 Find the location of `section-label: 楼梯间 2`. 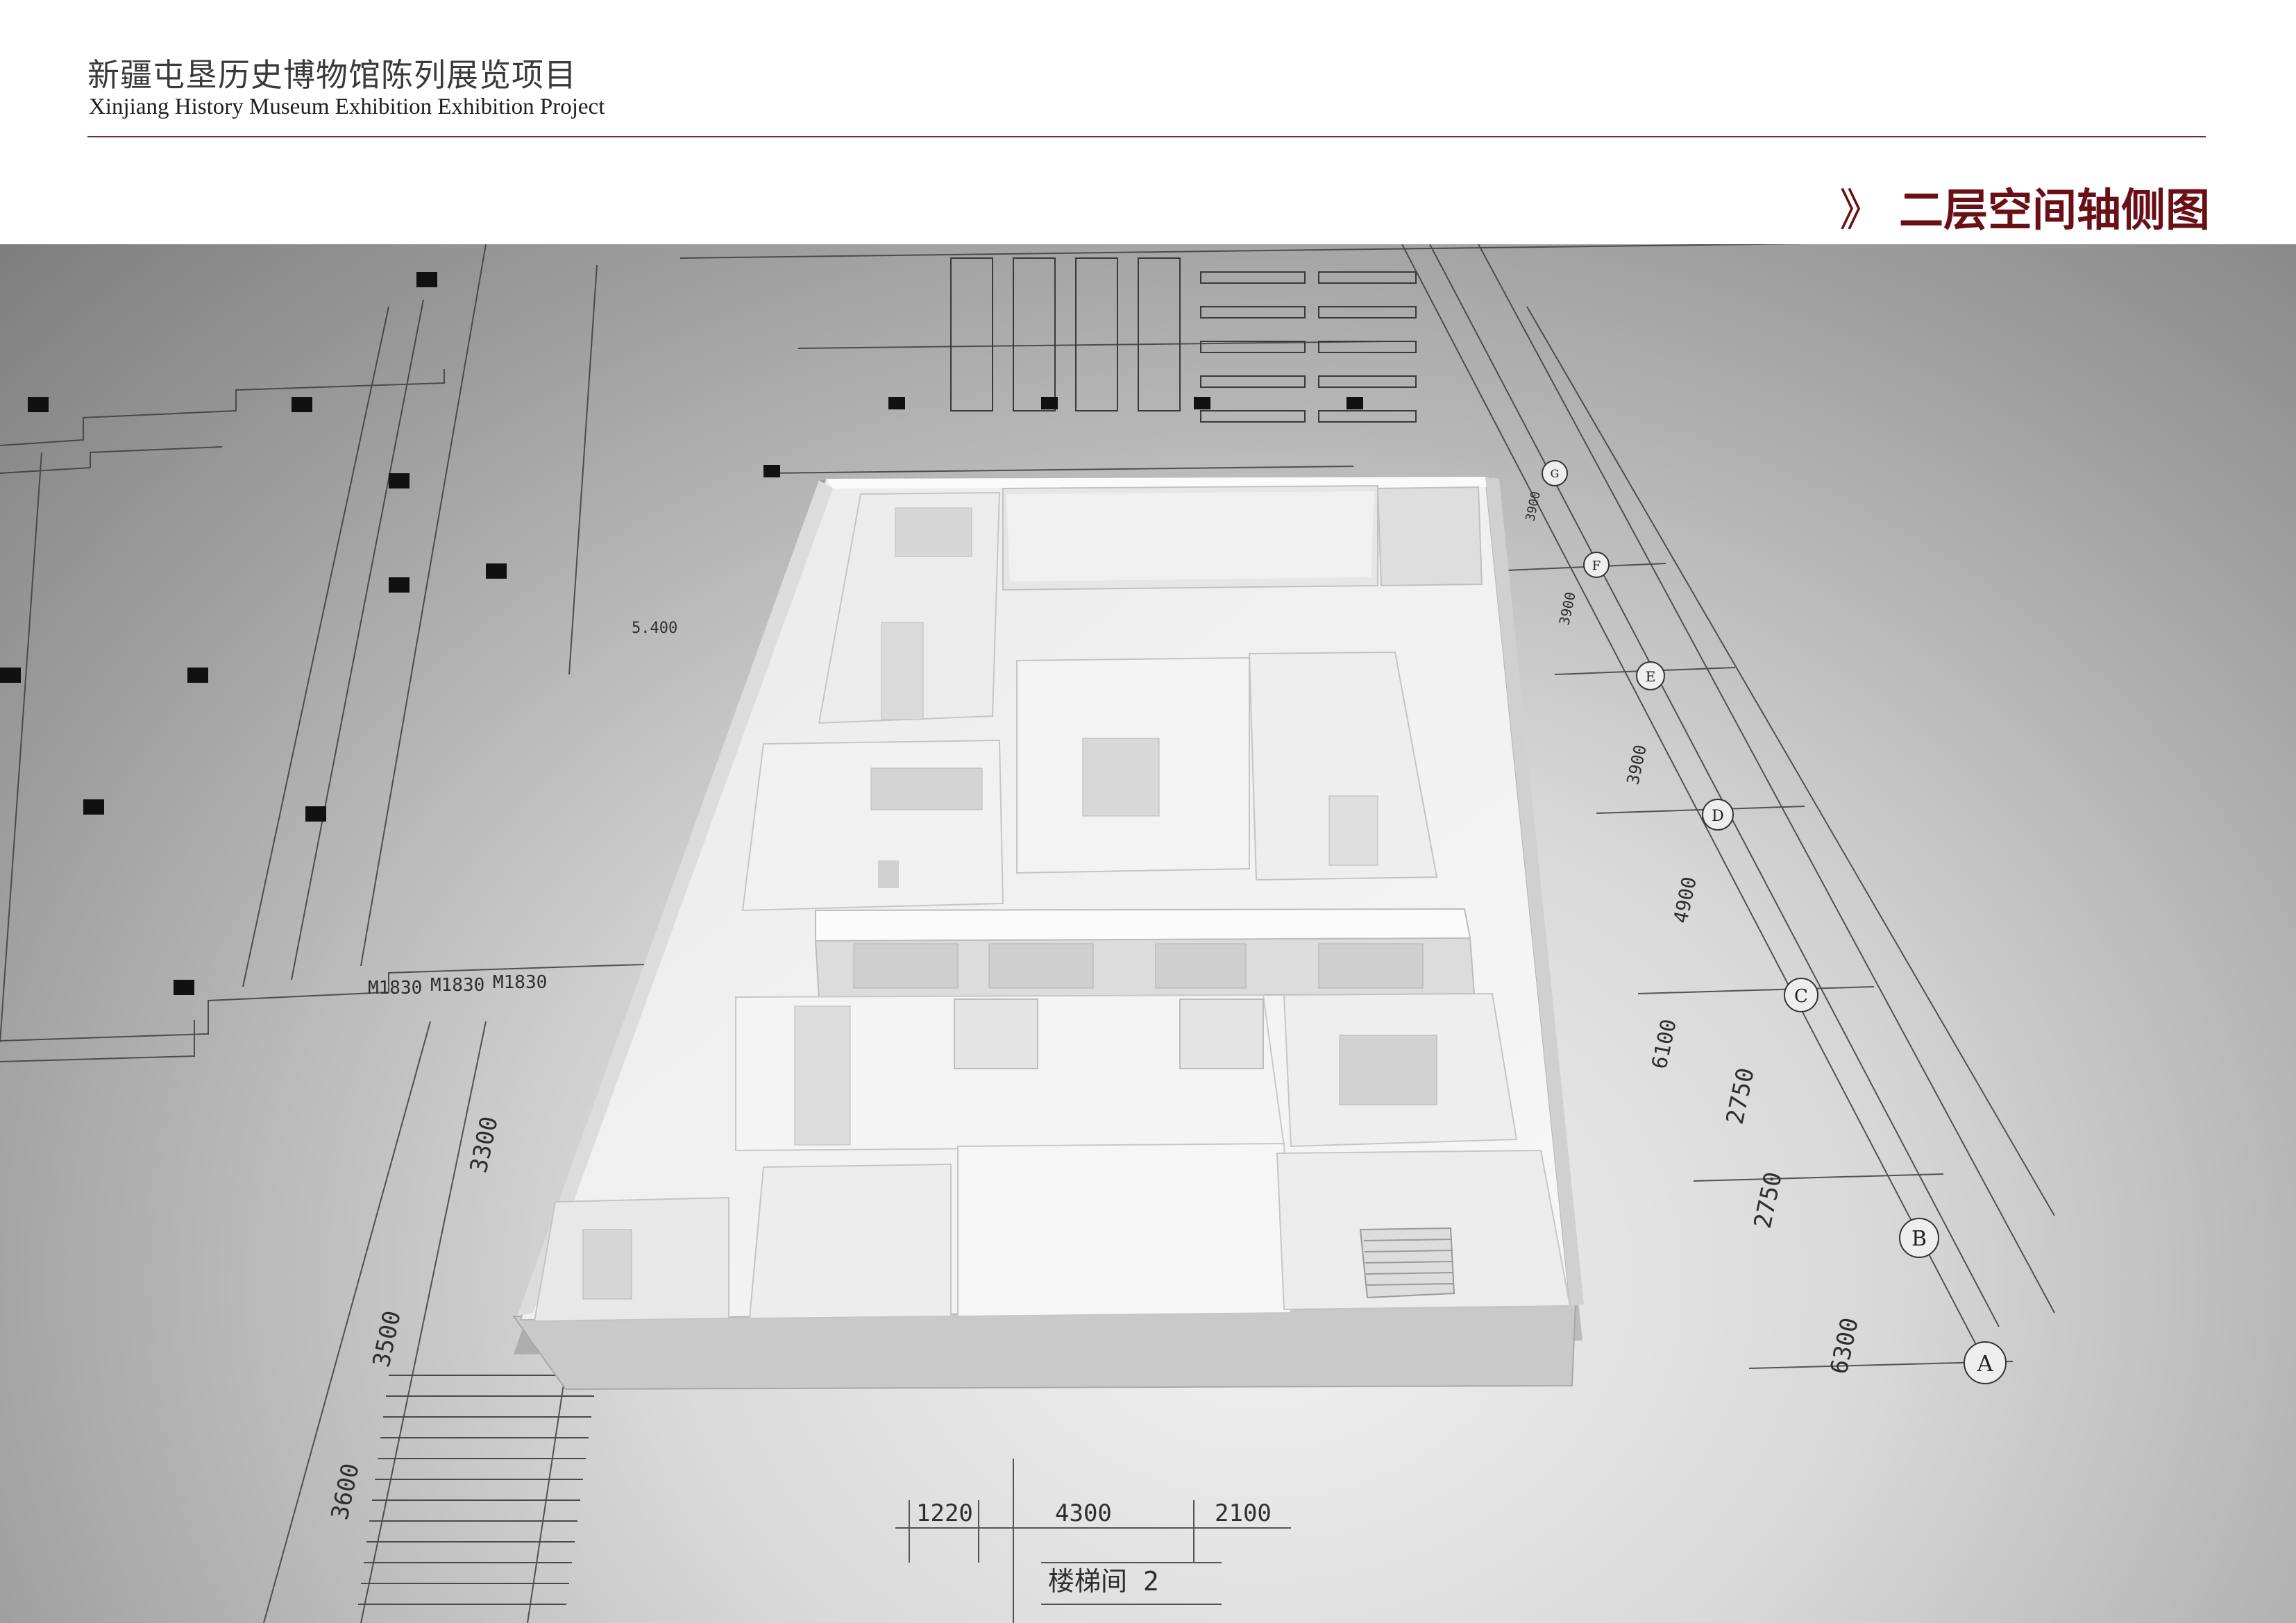

section-label: 楼梯间 2 is located at coordinates (1103, 1581).